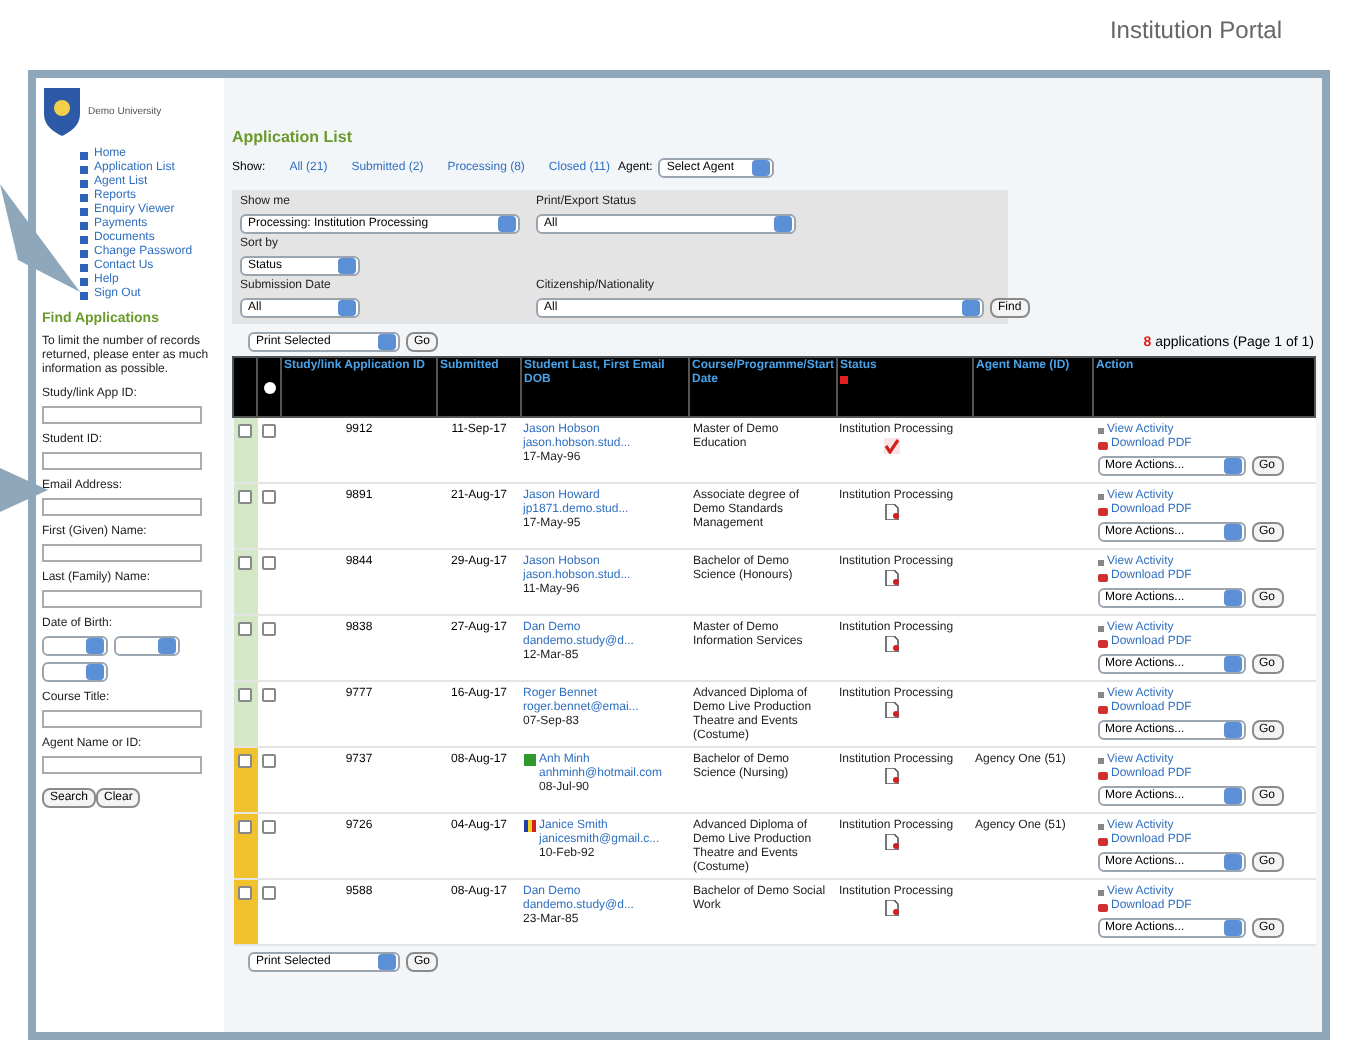 The height and width of the screenshot is (1050, 1354). I want to click on year-dropdown, so click(75, 672).